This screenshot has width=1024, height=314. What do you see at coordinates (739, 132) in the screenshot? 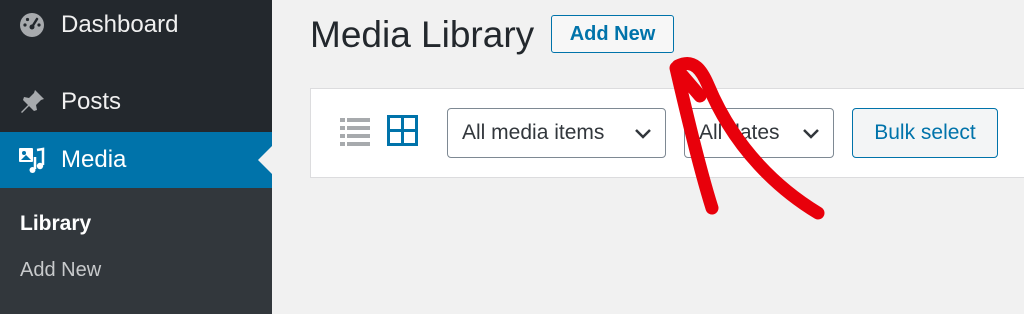
I see `date-filter-value: All dates` at bounding box center [739, 132].